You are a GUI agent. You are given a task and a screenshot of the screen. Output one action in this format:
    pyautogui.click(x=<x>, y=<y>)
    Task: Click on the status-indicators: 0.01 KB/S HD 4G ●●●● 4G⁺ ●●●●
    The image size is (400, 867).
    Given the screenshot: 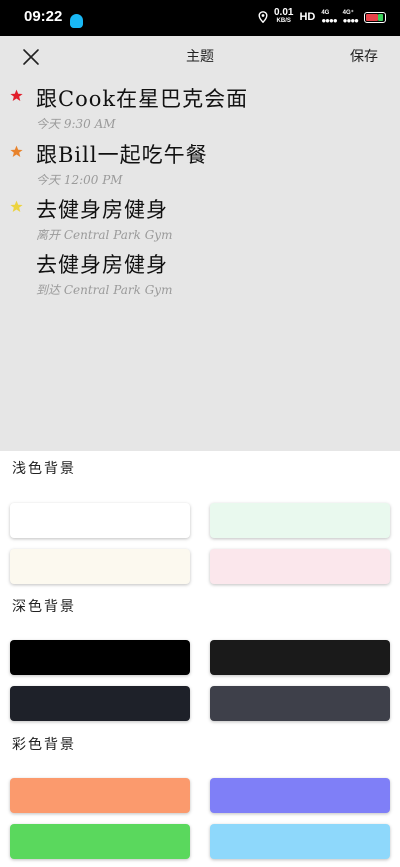 What is the action you would take?
    pyautogui.click(x=322, y=16)
    